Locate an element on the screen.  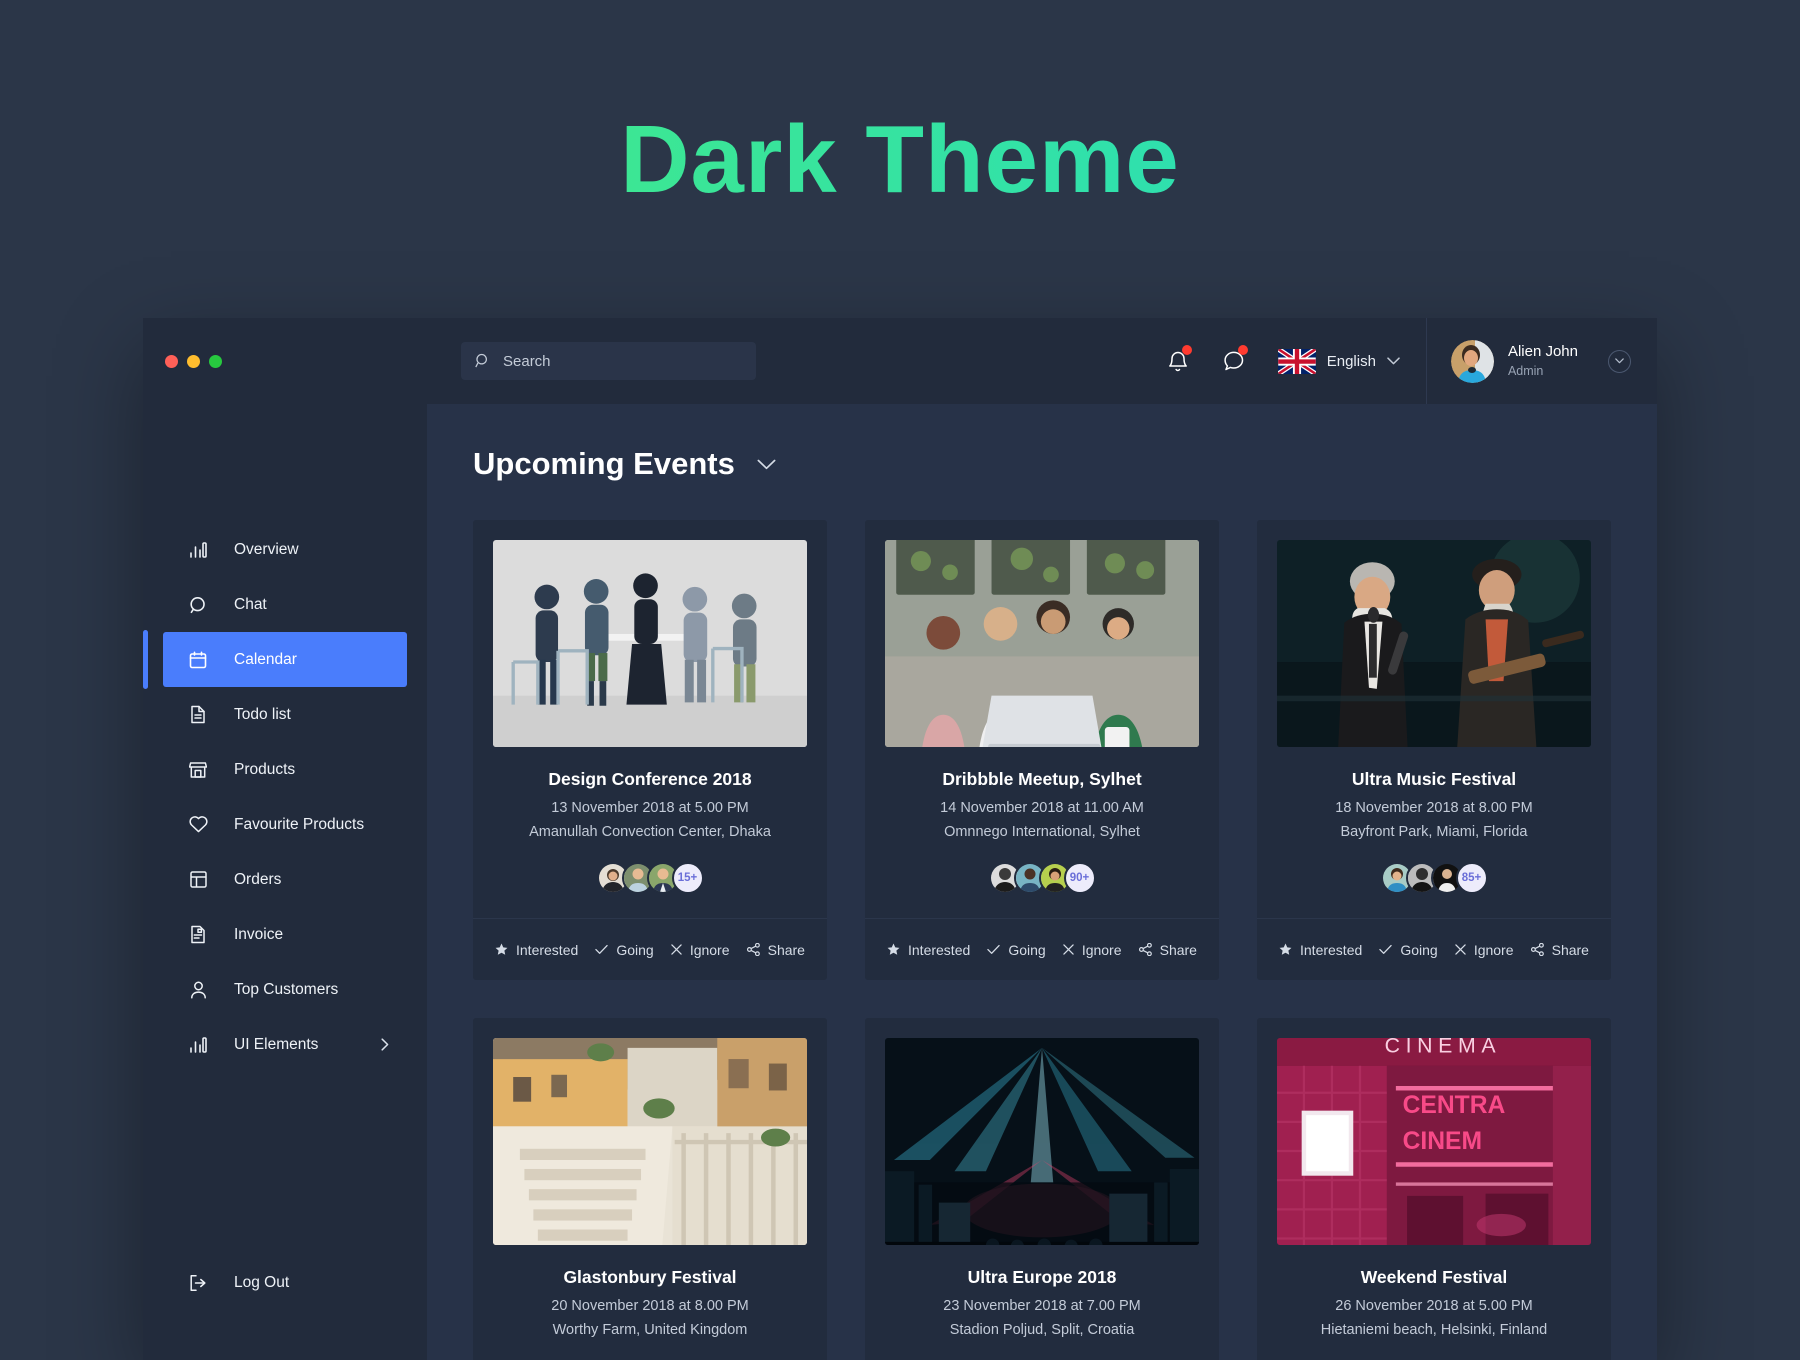
search-box is located at coordinates (608, 361).